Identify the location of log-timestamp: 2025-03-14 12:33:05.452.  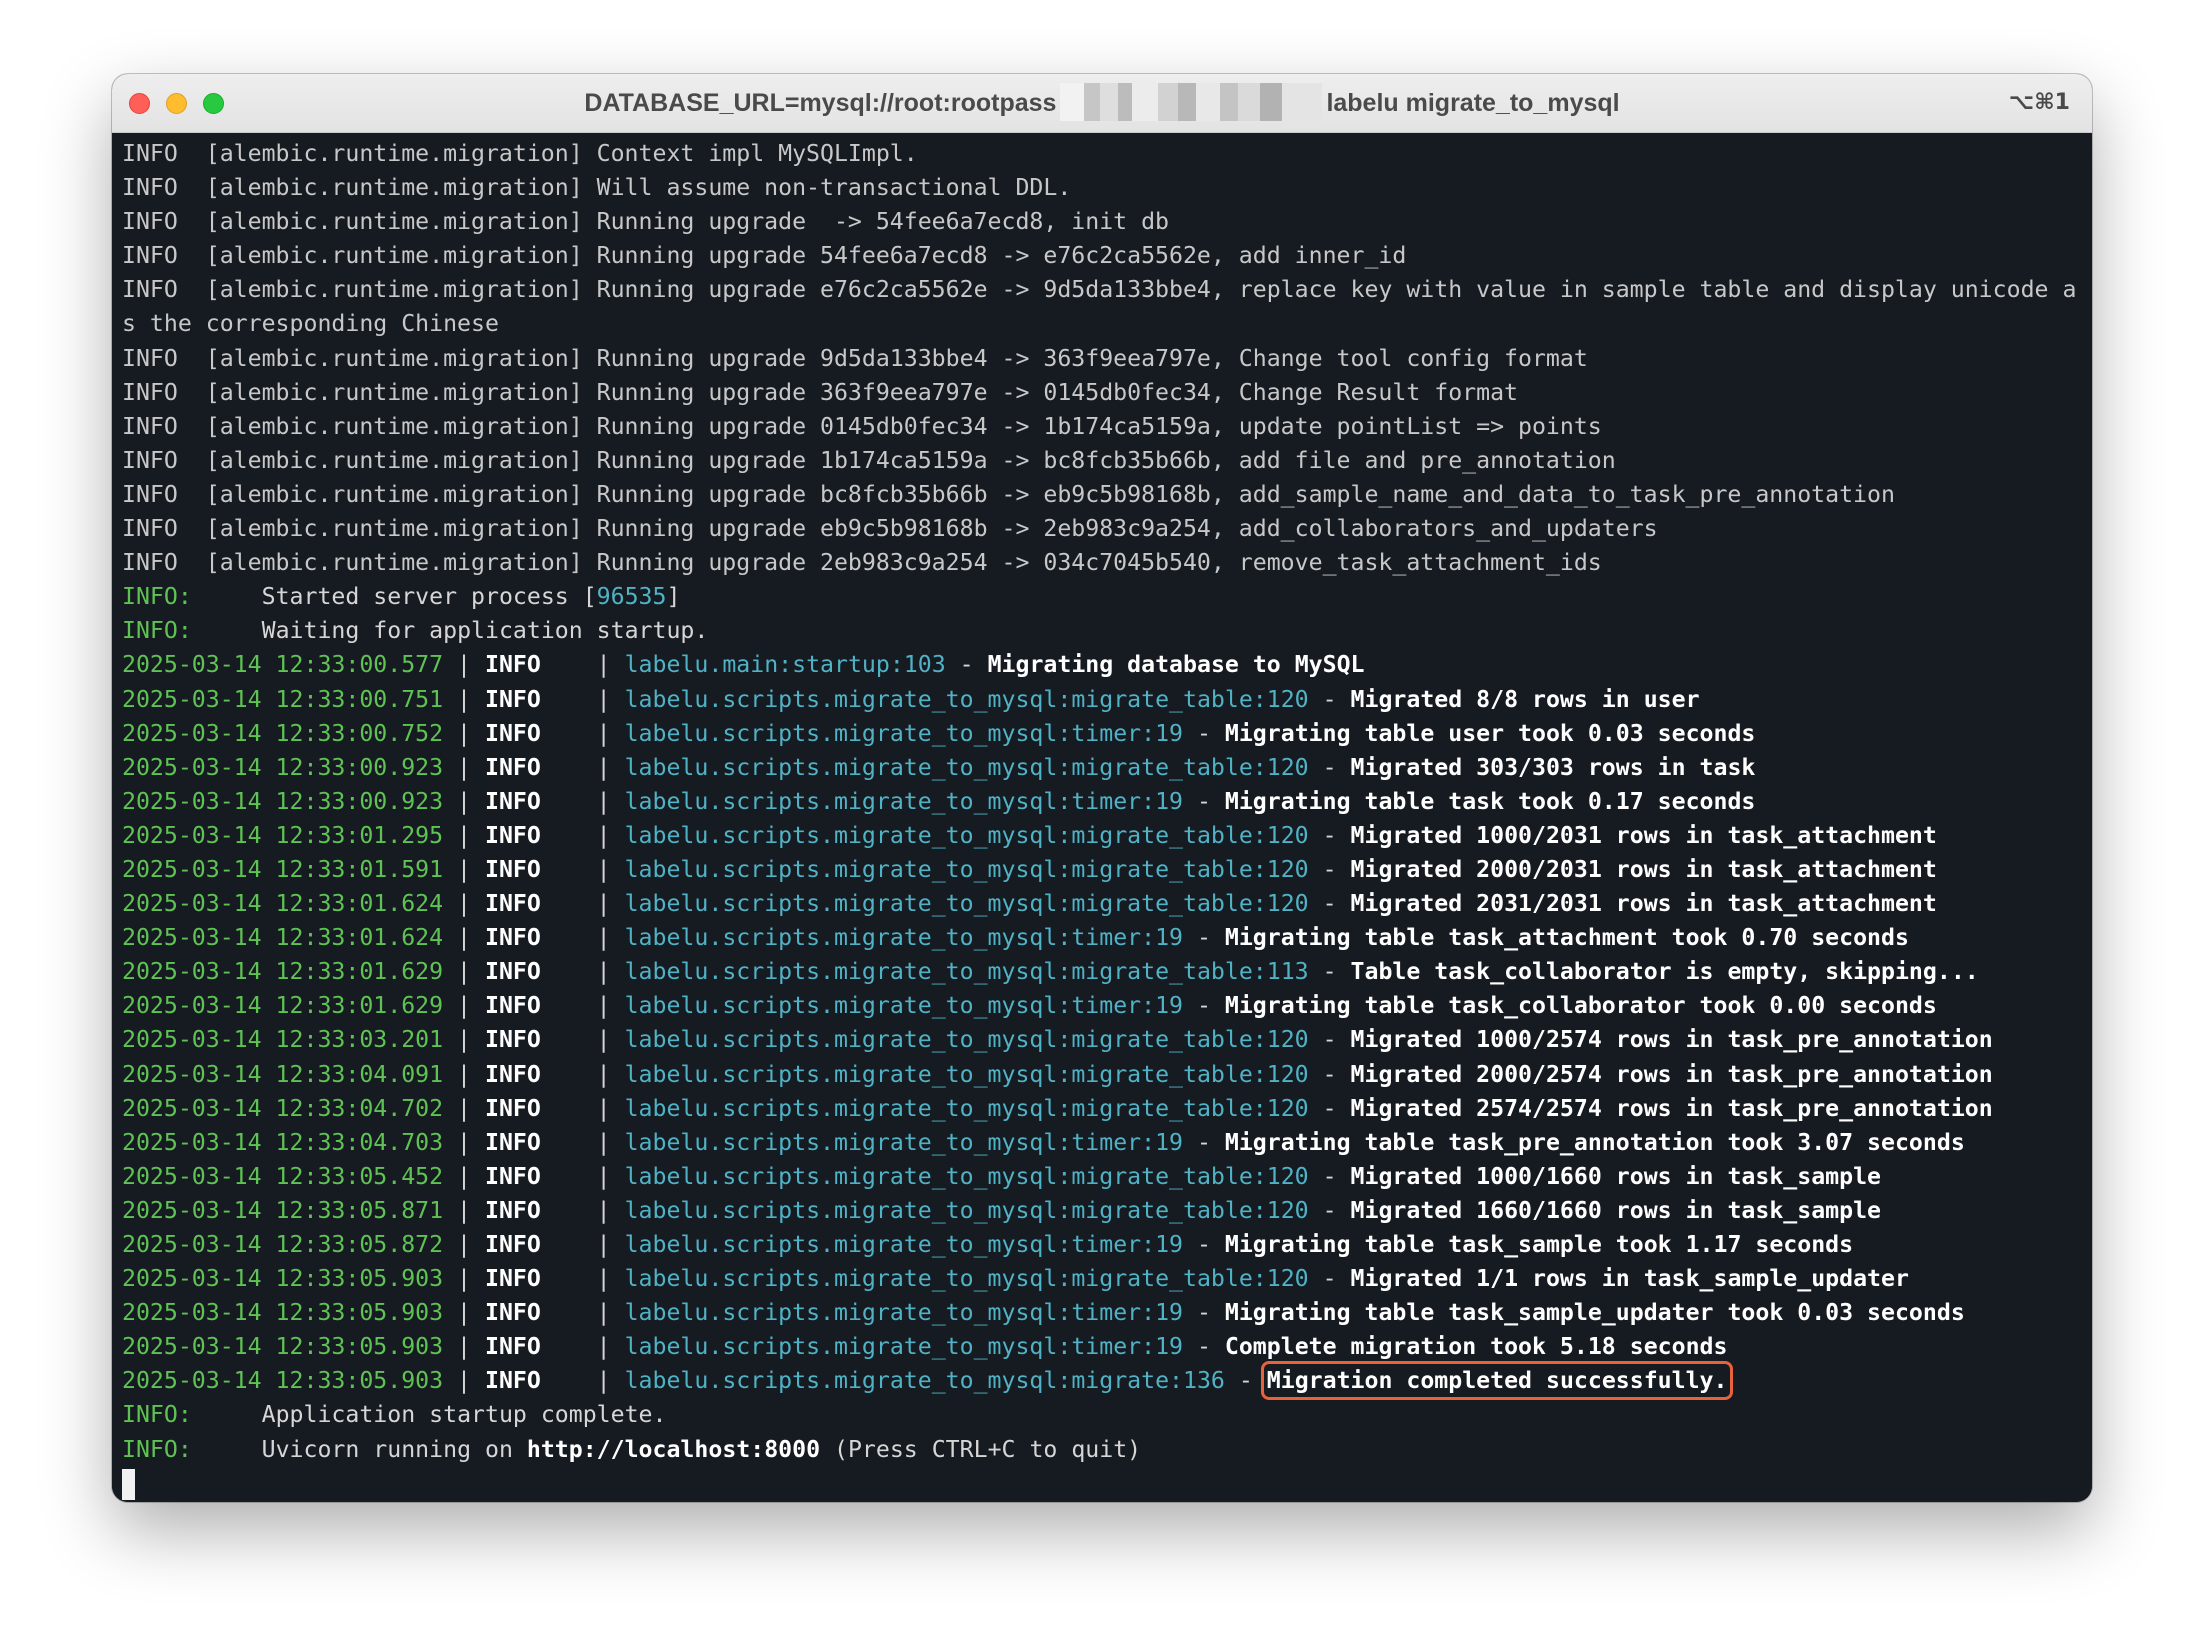
(283, 1176).